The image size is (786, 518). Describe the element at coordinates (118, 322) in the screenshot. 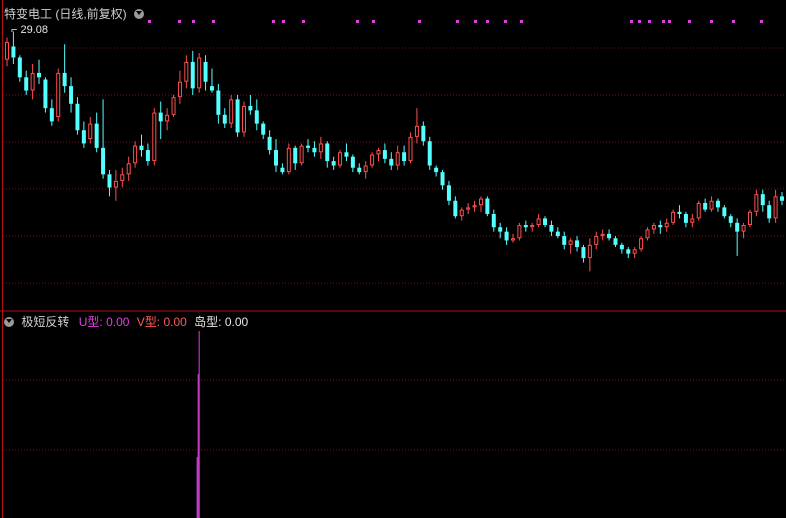

I see `u-type-value: 0.00` at that location.